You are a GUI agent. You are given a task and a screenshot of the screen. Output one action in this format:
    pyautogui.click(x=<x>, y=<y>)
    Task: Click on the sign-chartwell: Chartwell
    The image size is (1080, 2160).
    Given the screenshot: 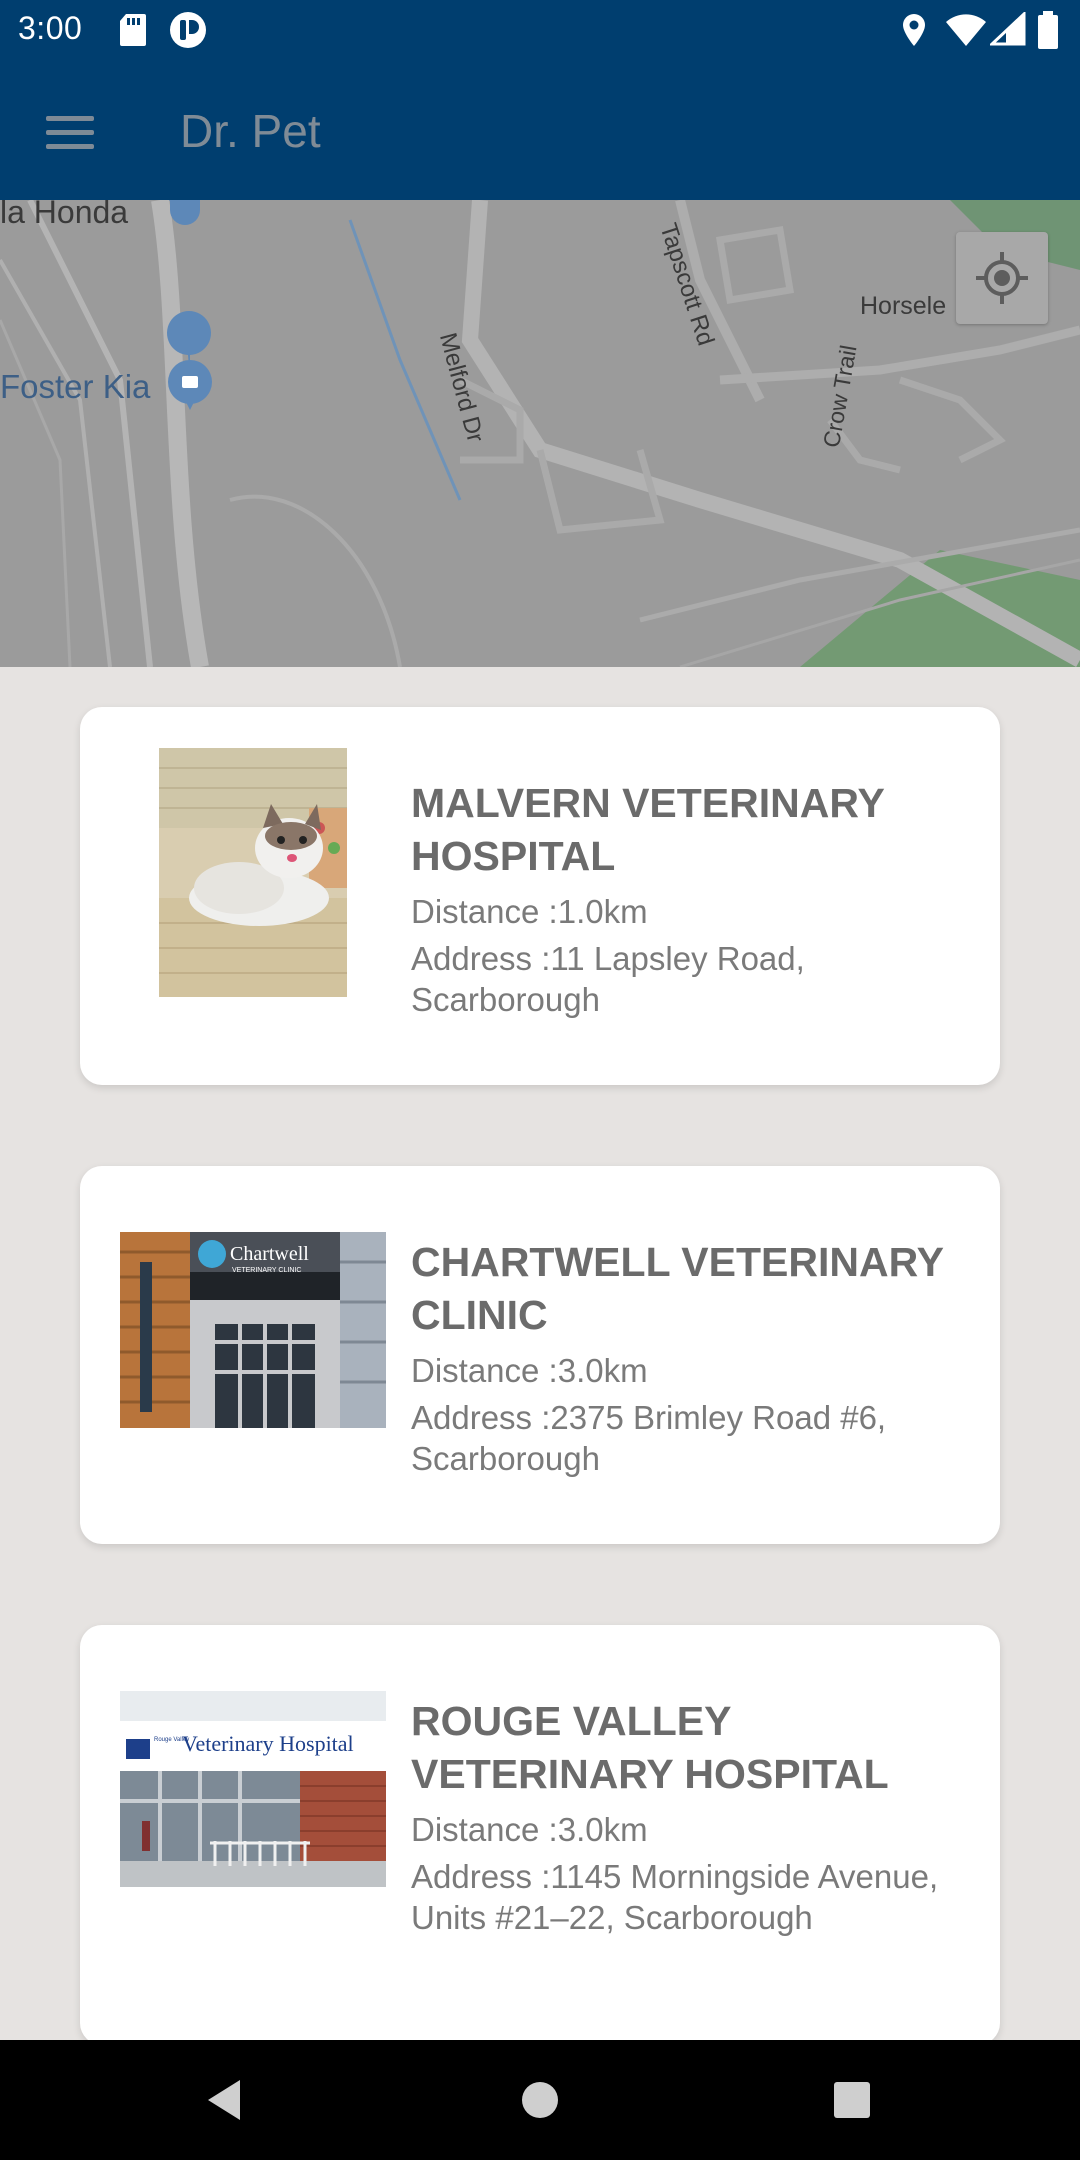 What is the action you would take?
    pyautogui.click(x=269, y=1254)
    